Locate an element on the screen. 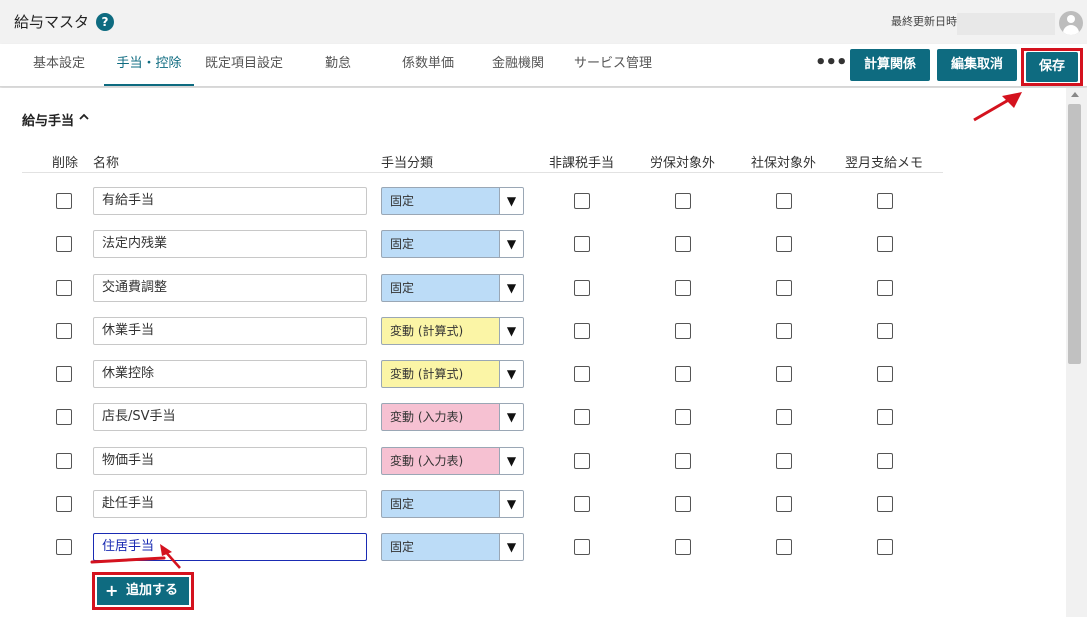 The image size is (1087, 617). tab-default-items: 既定項目設定 is located at coordinates (244, 65).